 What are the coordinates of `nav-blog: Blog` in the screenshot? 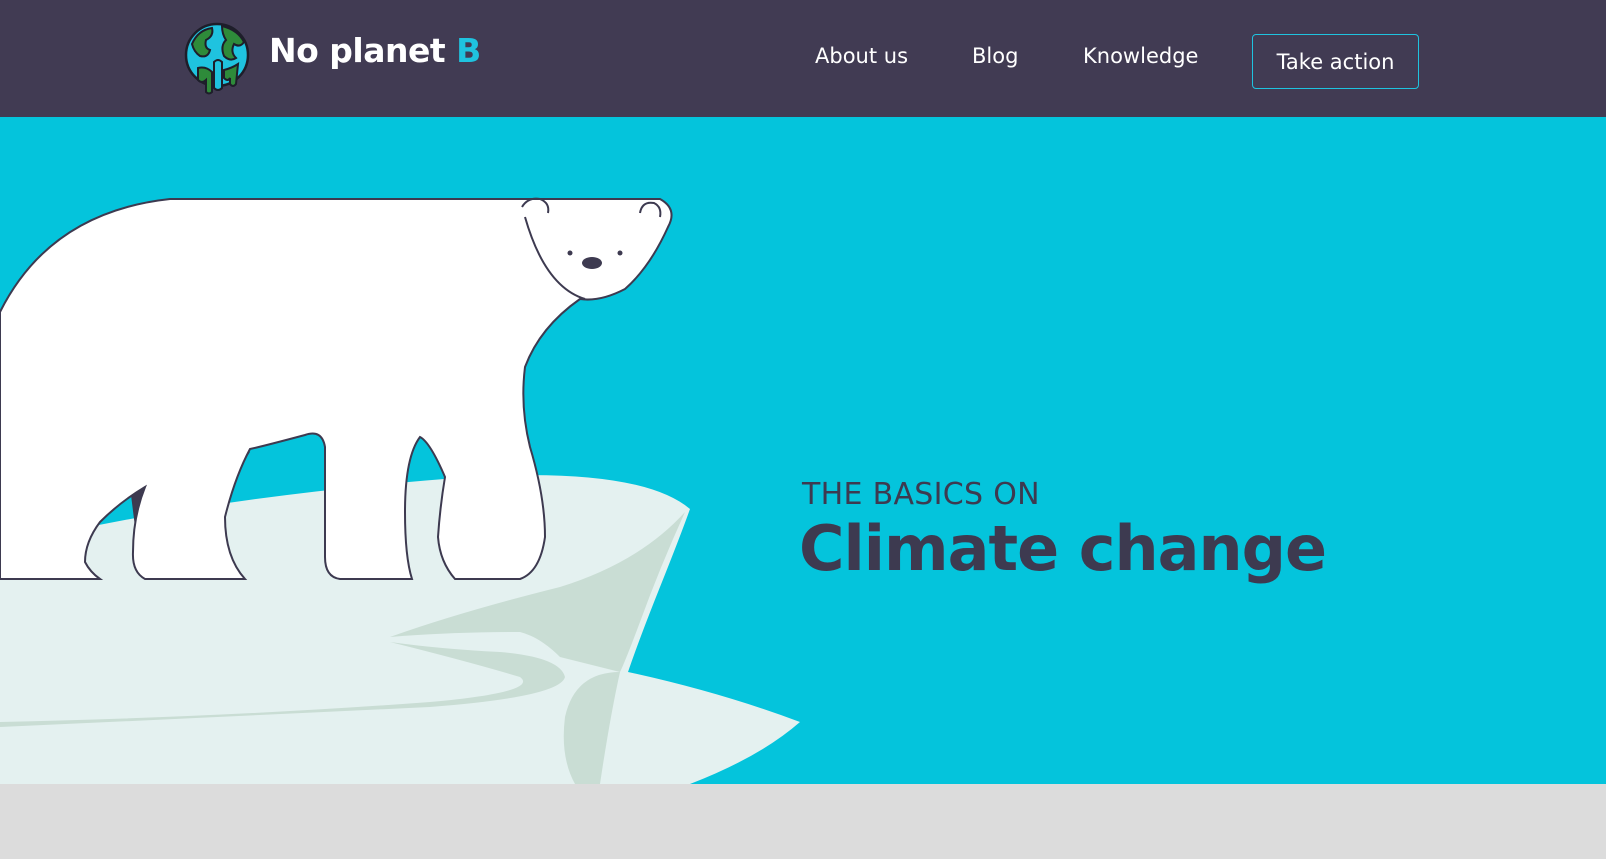 It's located at (995, 56).